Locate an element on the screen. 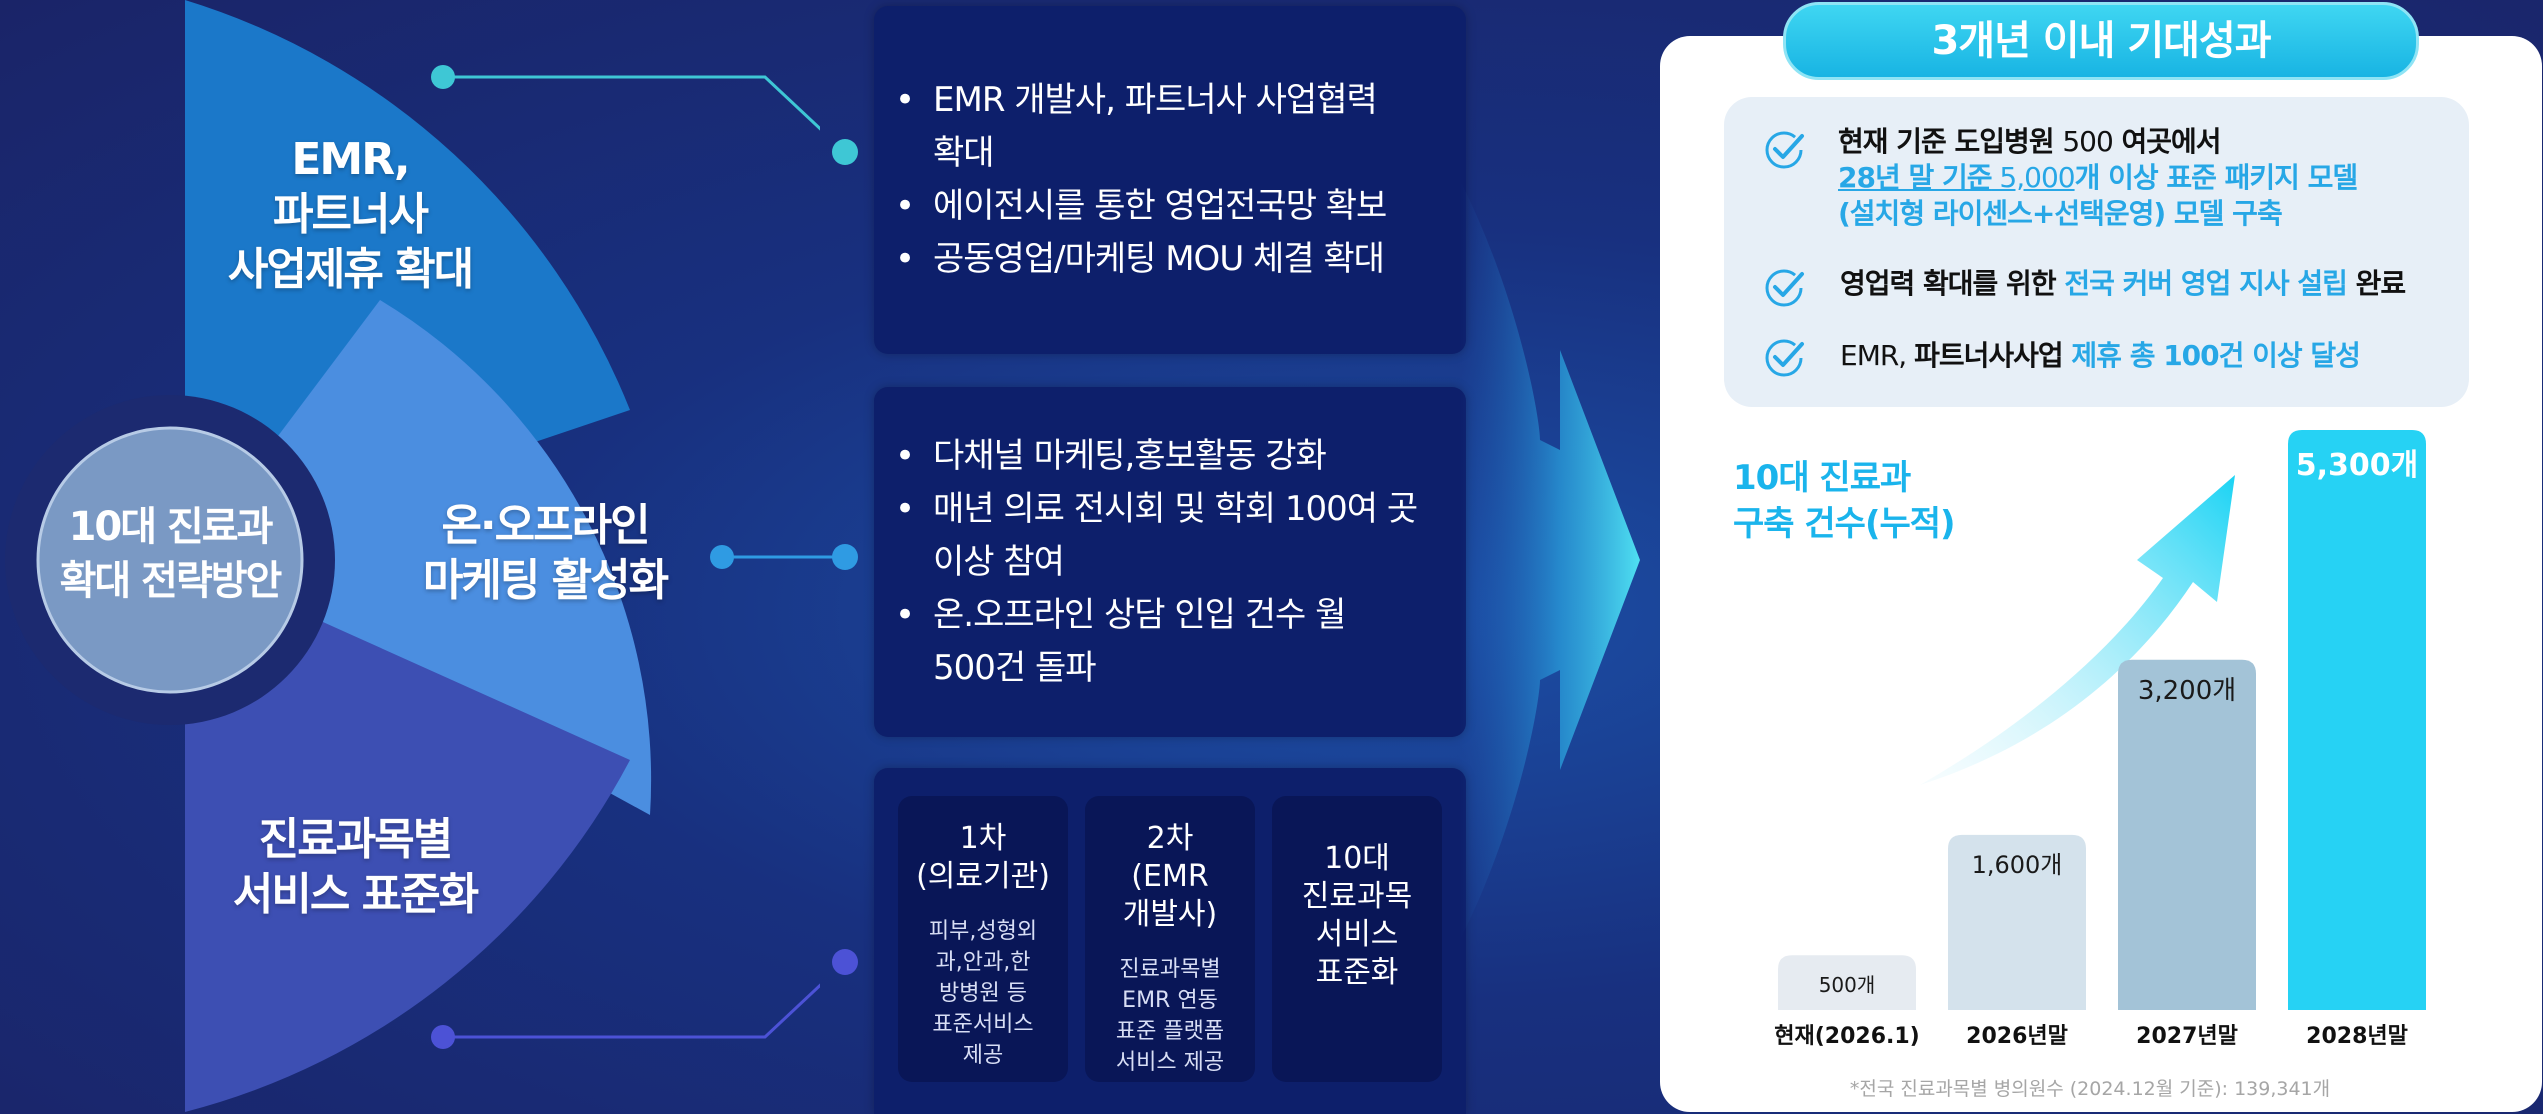 The height and width of the screenshot is (1114, 2543). bar-category-label: 2028년말 is located at coordinates (2357, 1036).